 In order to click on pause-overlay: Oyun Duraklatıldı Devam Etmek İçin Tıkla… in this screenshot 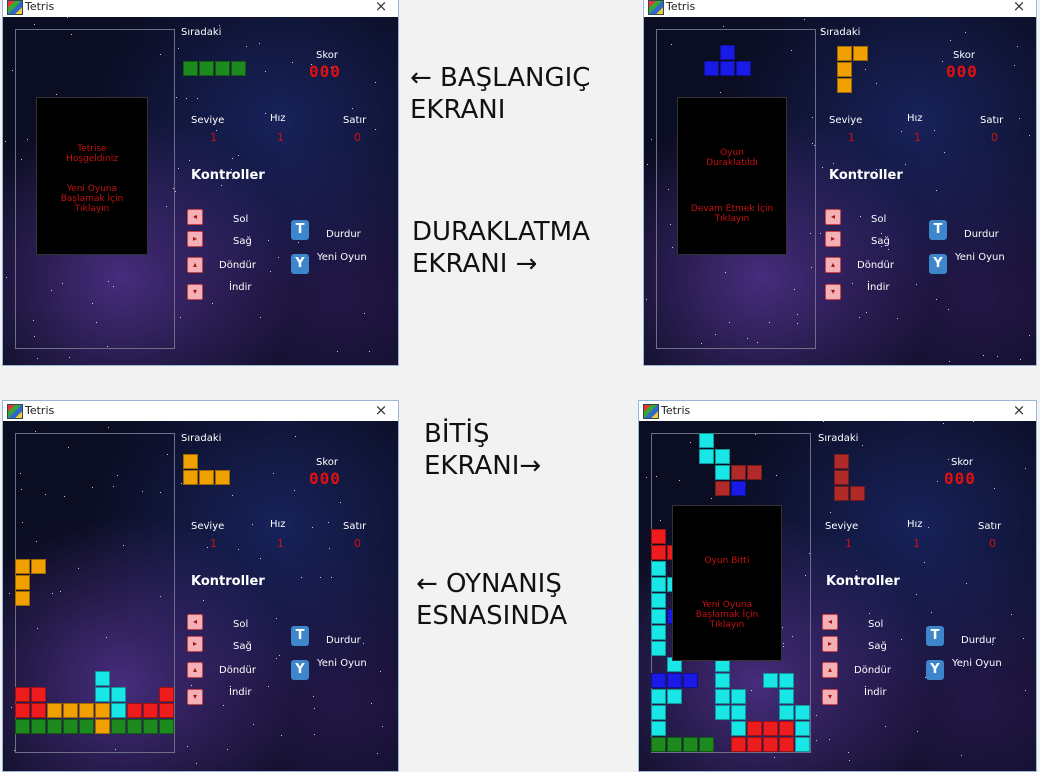, I will do `click(732, 176)`.